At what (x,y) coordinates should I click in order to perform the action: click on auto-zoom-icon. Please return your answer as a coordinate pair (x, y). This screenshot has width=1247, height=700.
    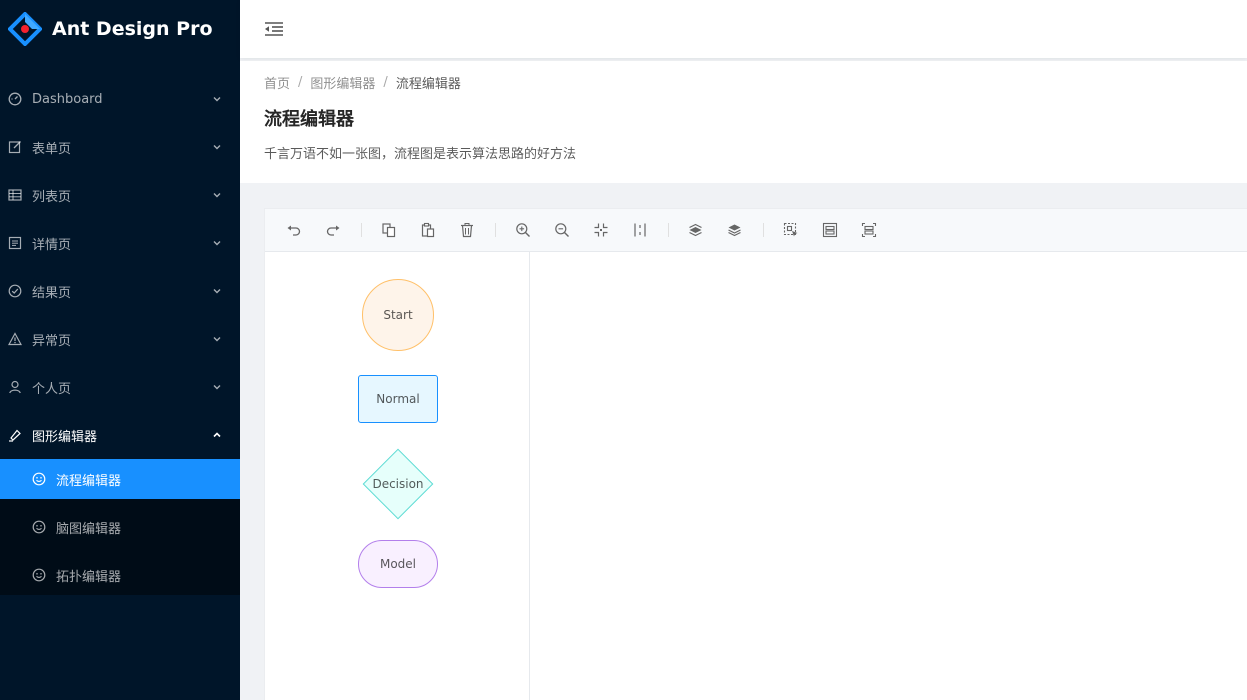
    Looking at the image, I should click on (601, 230).